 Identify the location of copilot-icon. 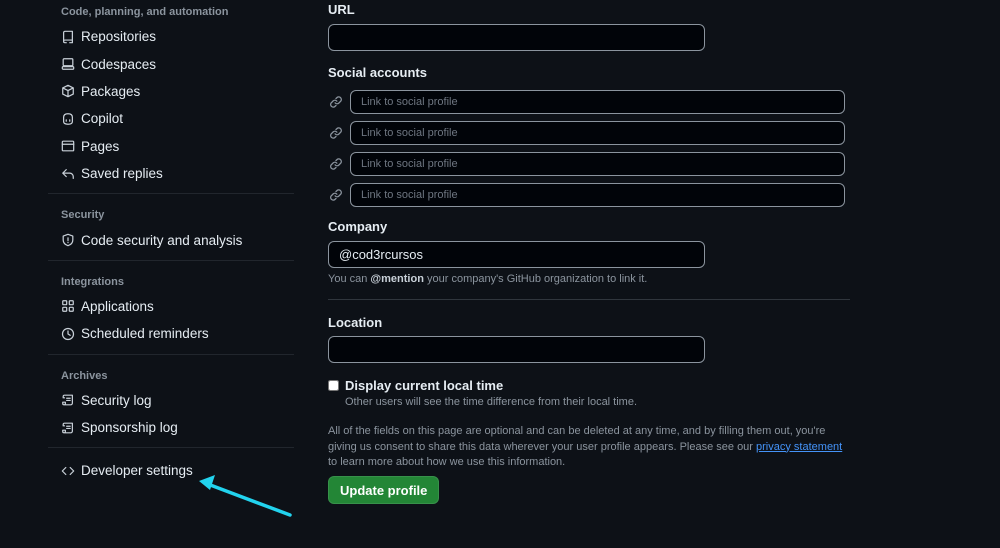
(68, 118).